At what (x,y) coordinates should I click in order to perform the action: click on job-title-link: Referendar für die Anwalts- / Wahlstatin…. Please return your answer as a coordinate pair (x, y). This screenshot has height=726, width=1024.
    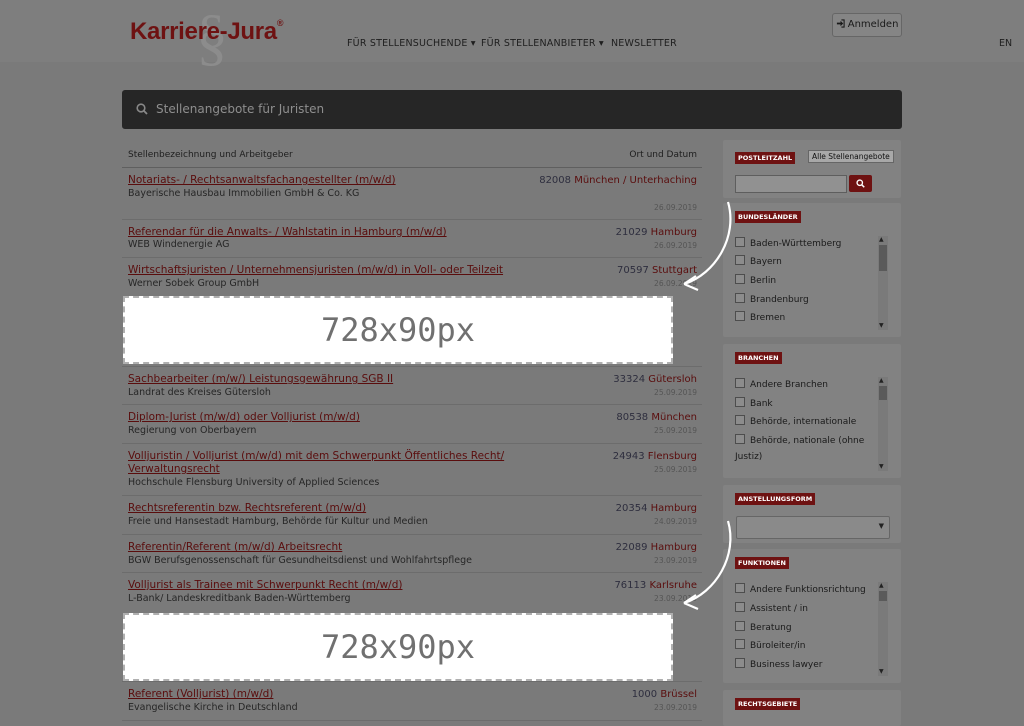
    Looking at the image, I should click on (318, 232).